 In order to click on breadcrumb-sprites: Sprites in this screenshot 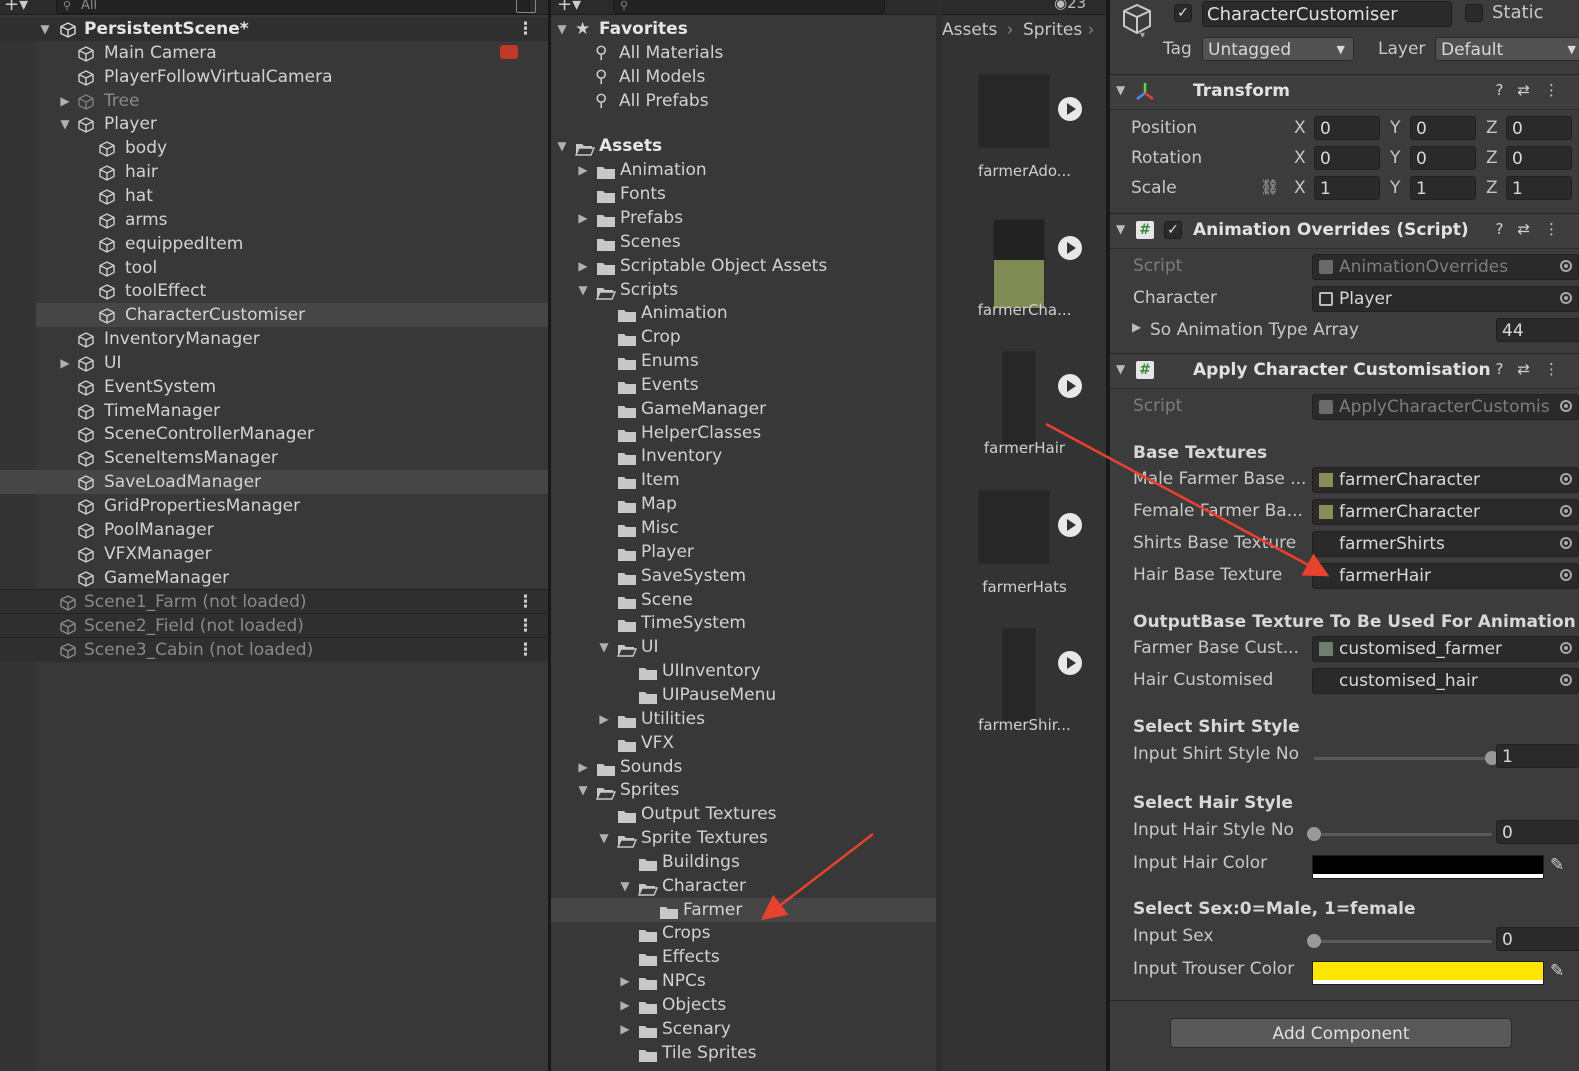, I will do `click(1052, 30)`.